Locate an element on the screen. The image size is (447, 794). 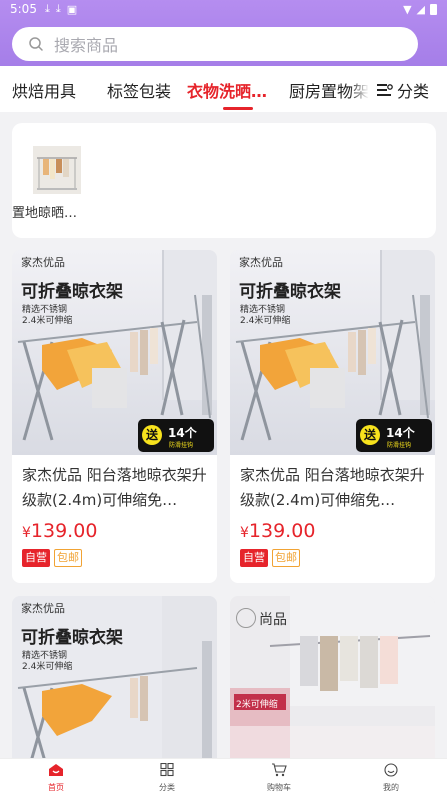
nav-home-label: 首页 is located at coordinates (56, 787).